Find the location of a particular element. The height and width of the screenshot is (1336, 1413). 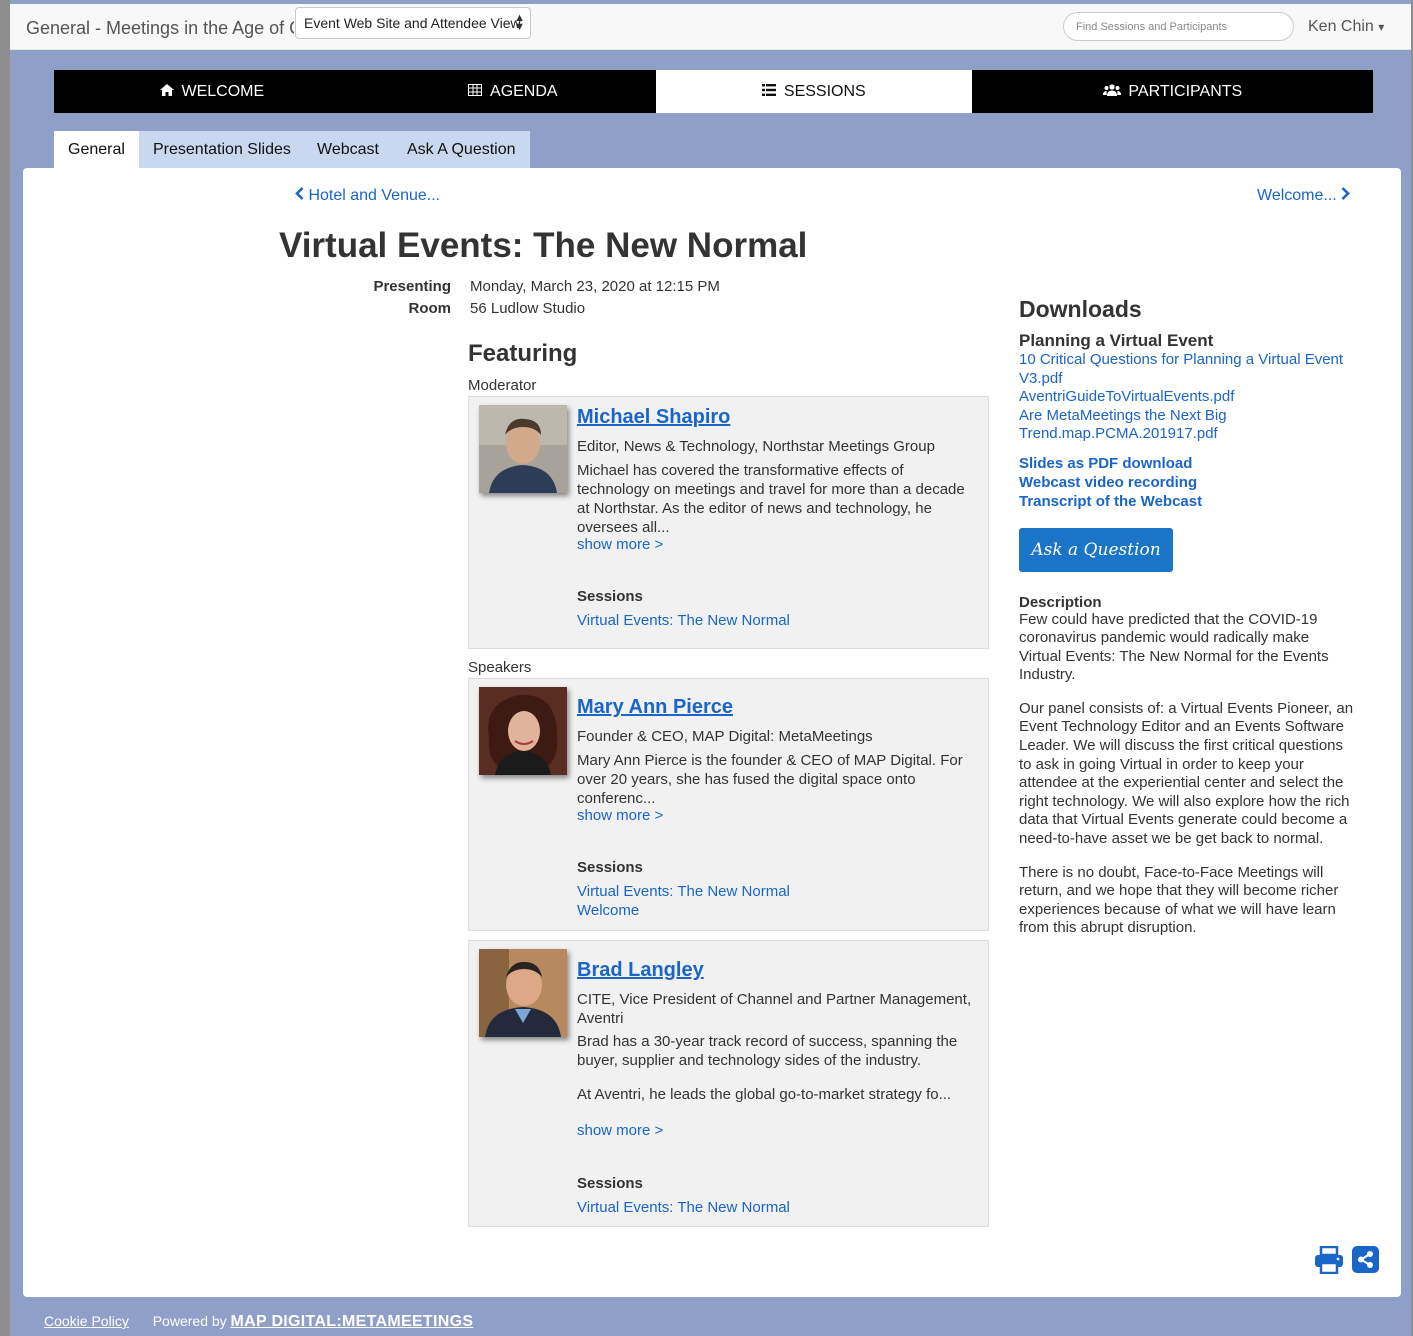

nav-participants: PARTICIPANTS is located at coordinates (1172, 91).